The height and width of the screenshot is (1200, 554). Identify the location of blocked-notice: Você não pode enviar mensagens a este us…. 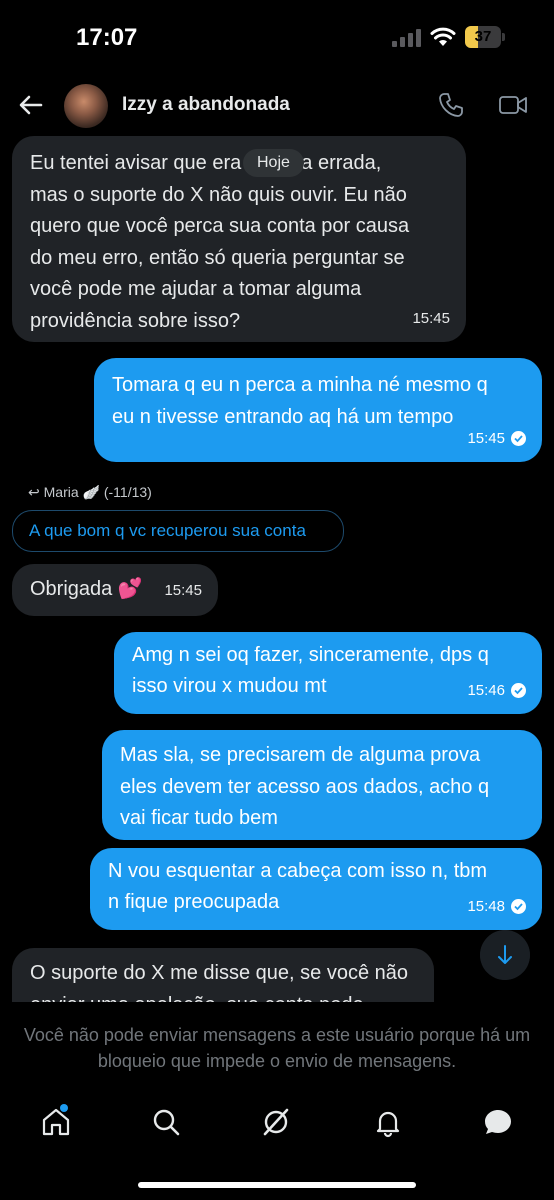
(277, 1048).